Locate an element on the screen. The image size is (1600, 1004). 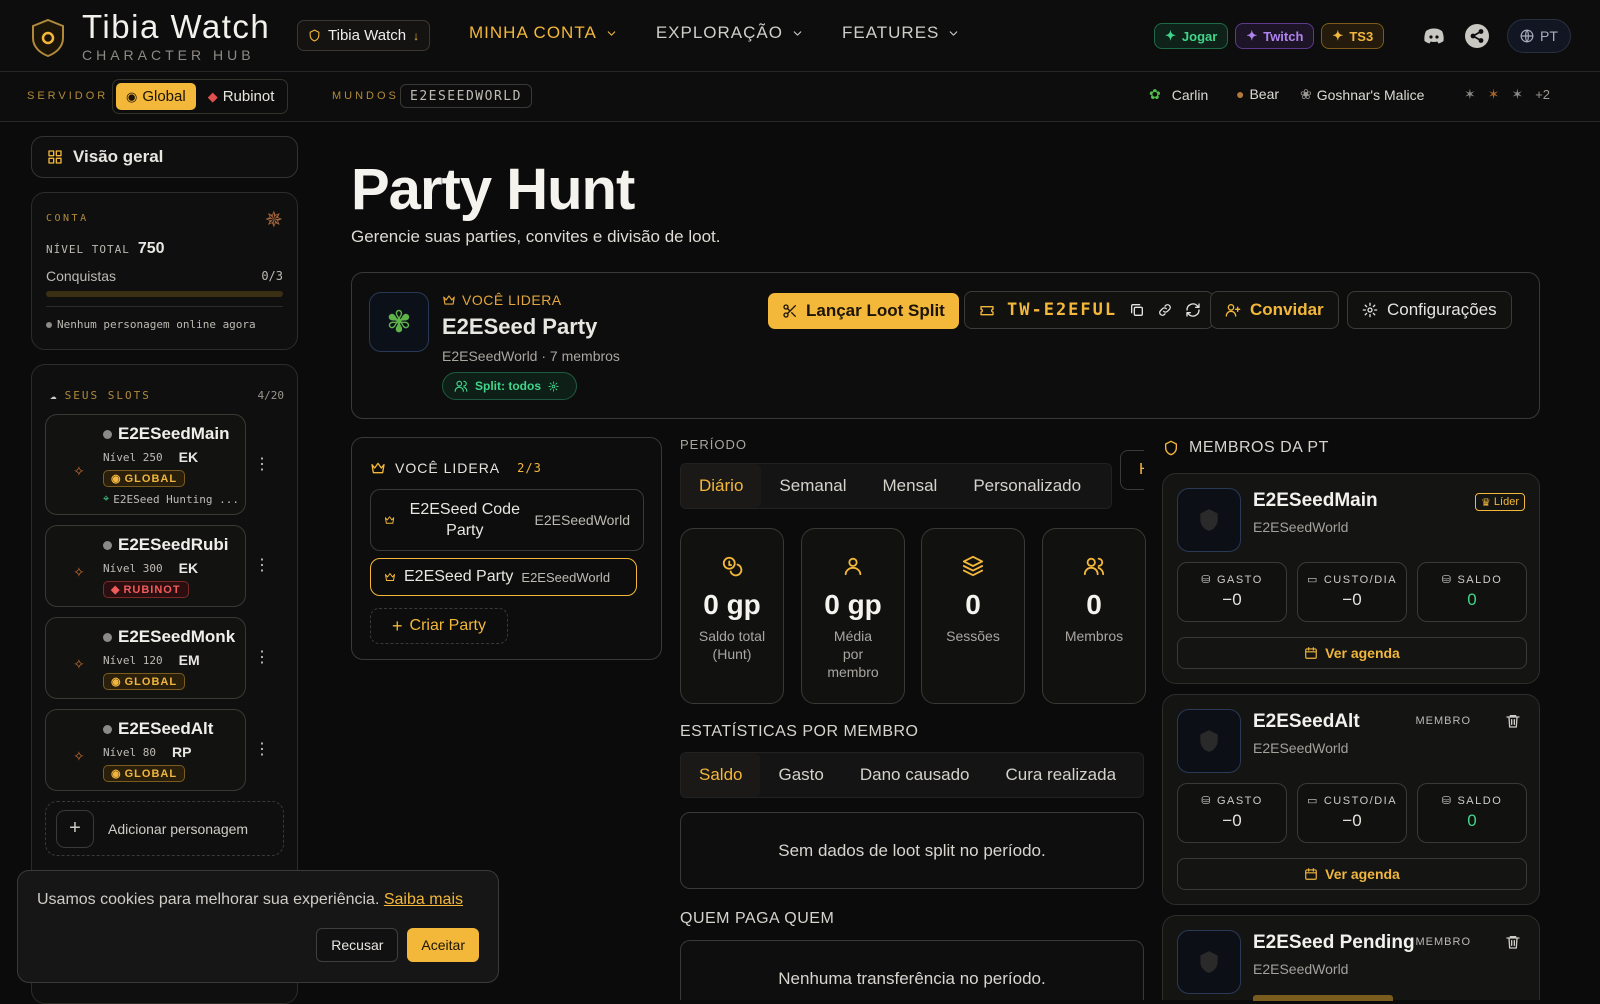
split-badge: Split: todos is located at coordinates (509, 386).